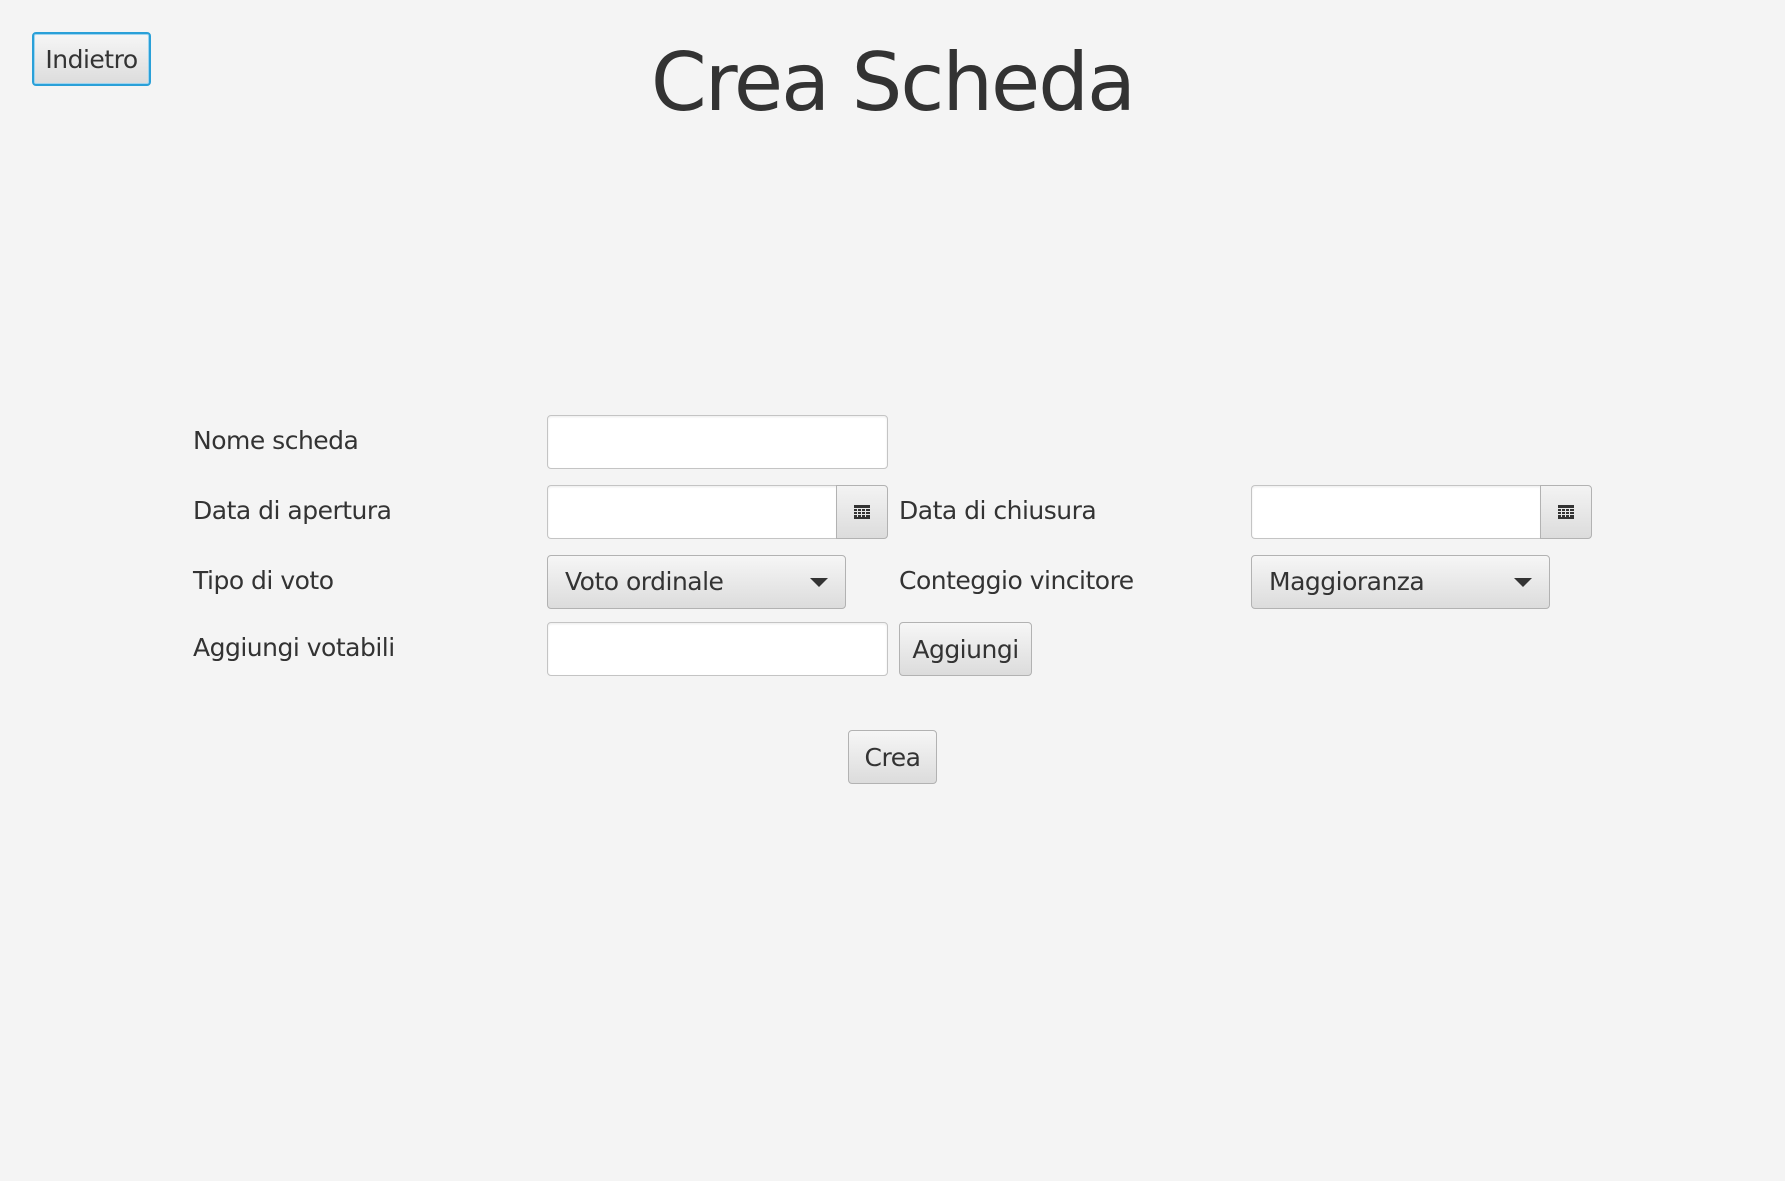  I want to click on tipo-voto-select: Voto ordinale, so click(696, 582).